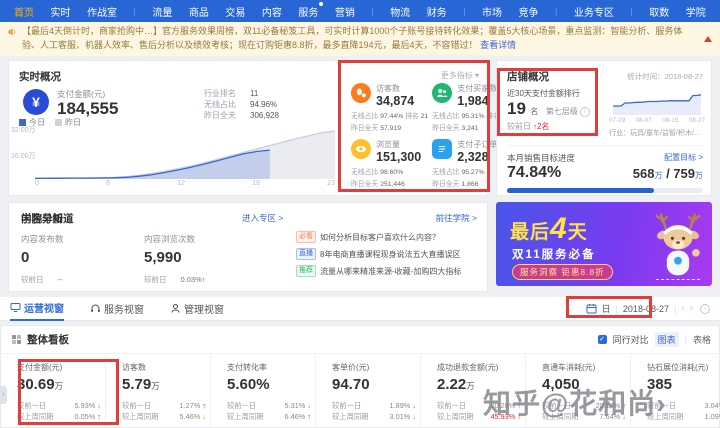 This screenshot has width=720, height=428. What do you see at coordinates (162, 11) in the screenshot?
I see `nav-item: 流量` at bounding box center [162, 11].